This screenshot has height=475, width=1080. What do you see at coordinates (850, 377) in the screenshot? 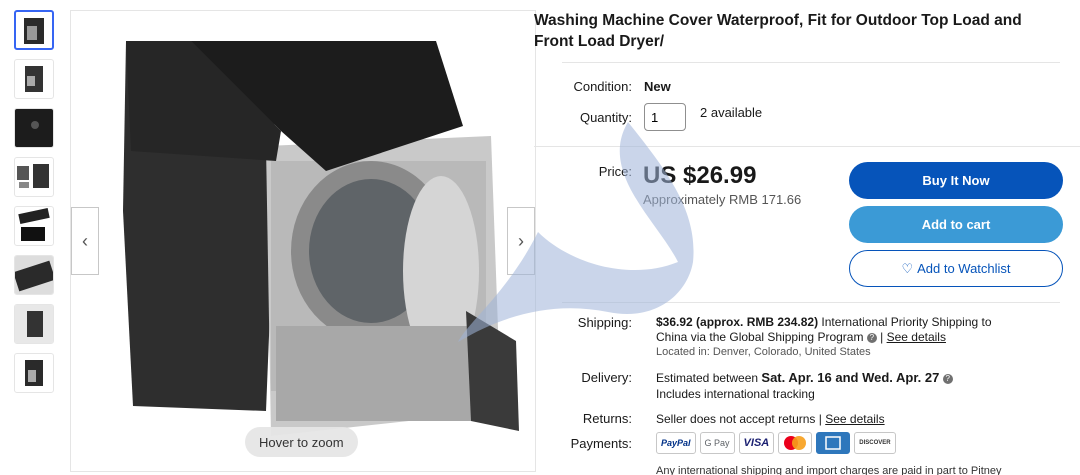
I see `delivery-dates: Sat. Apr. 16 and Wed. Apr. 27` at bounding box center [850, 377].